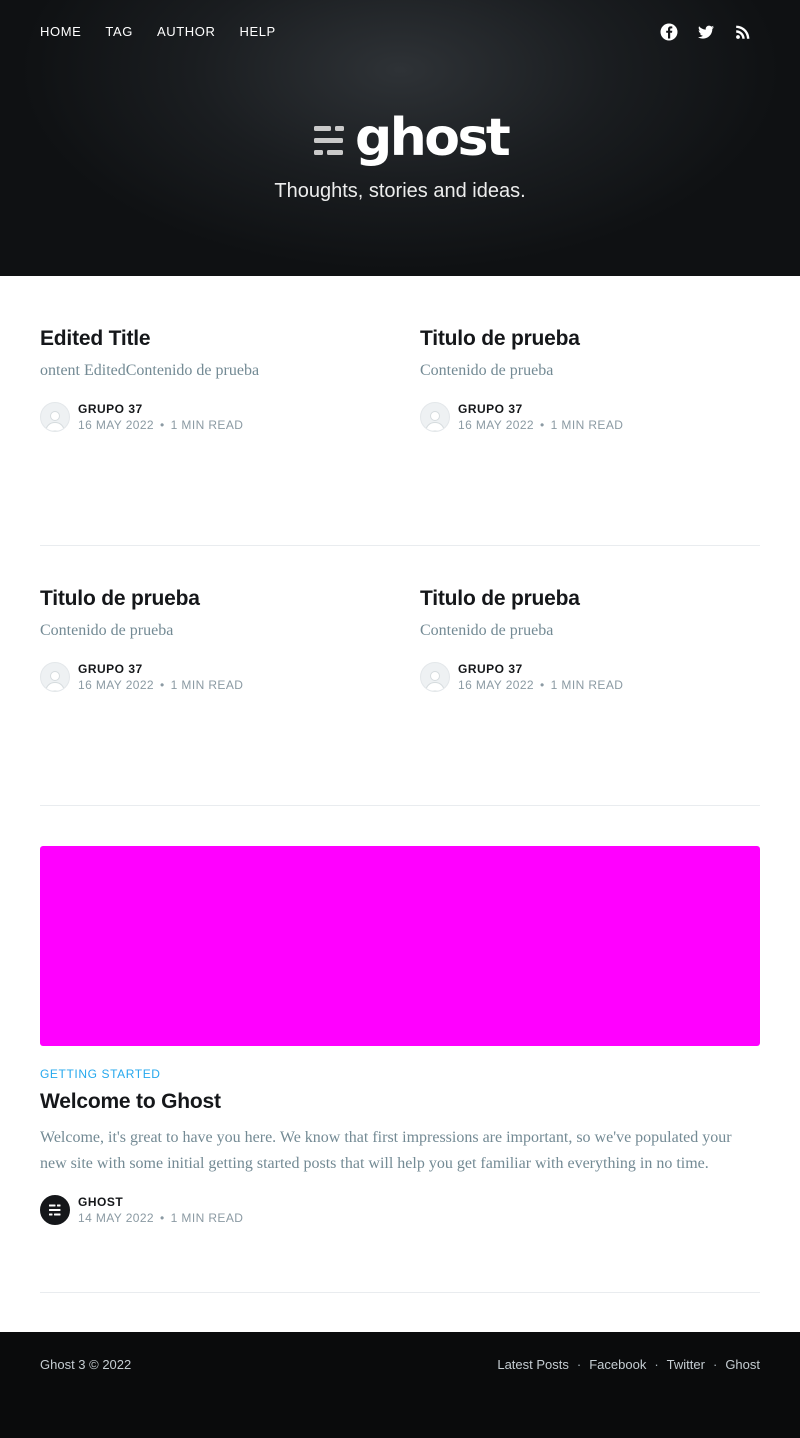 The height and width of the screenshot is (1438, 800). Describe the element at coordinates (186, 32) in the screenshot. I see `nav-author-link: AUTHOR` at that location.